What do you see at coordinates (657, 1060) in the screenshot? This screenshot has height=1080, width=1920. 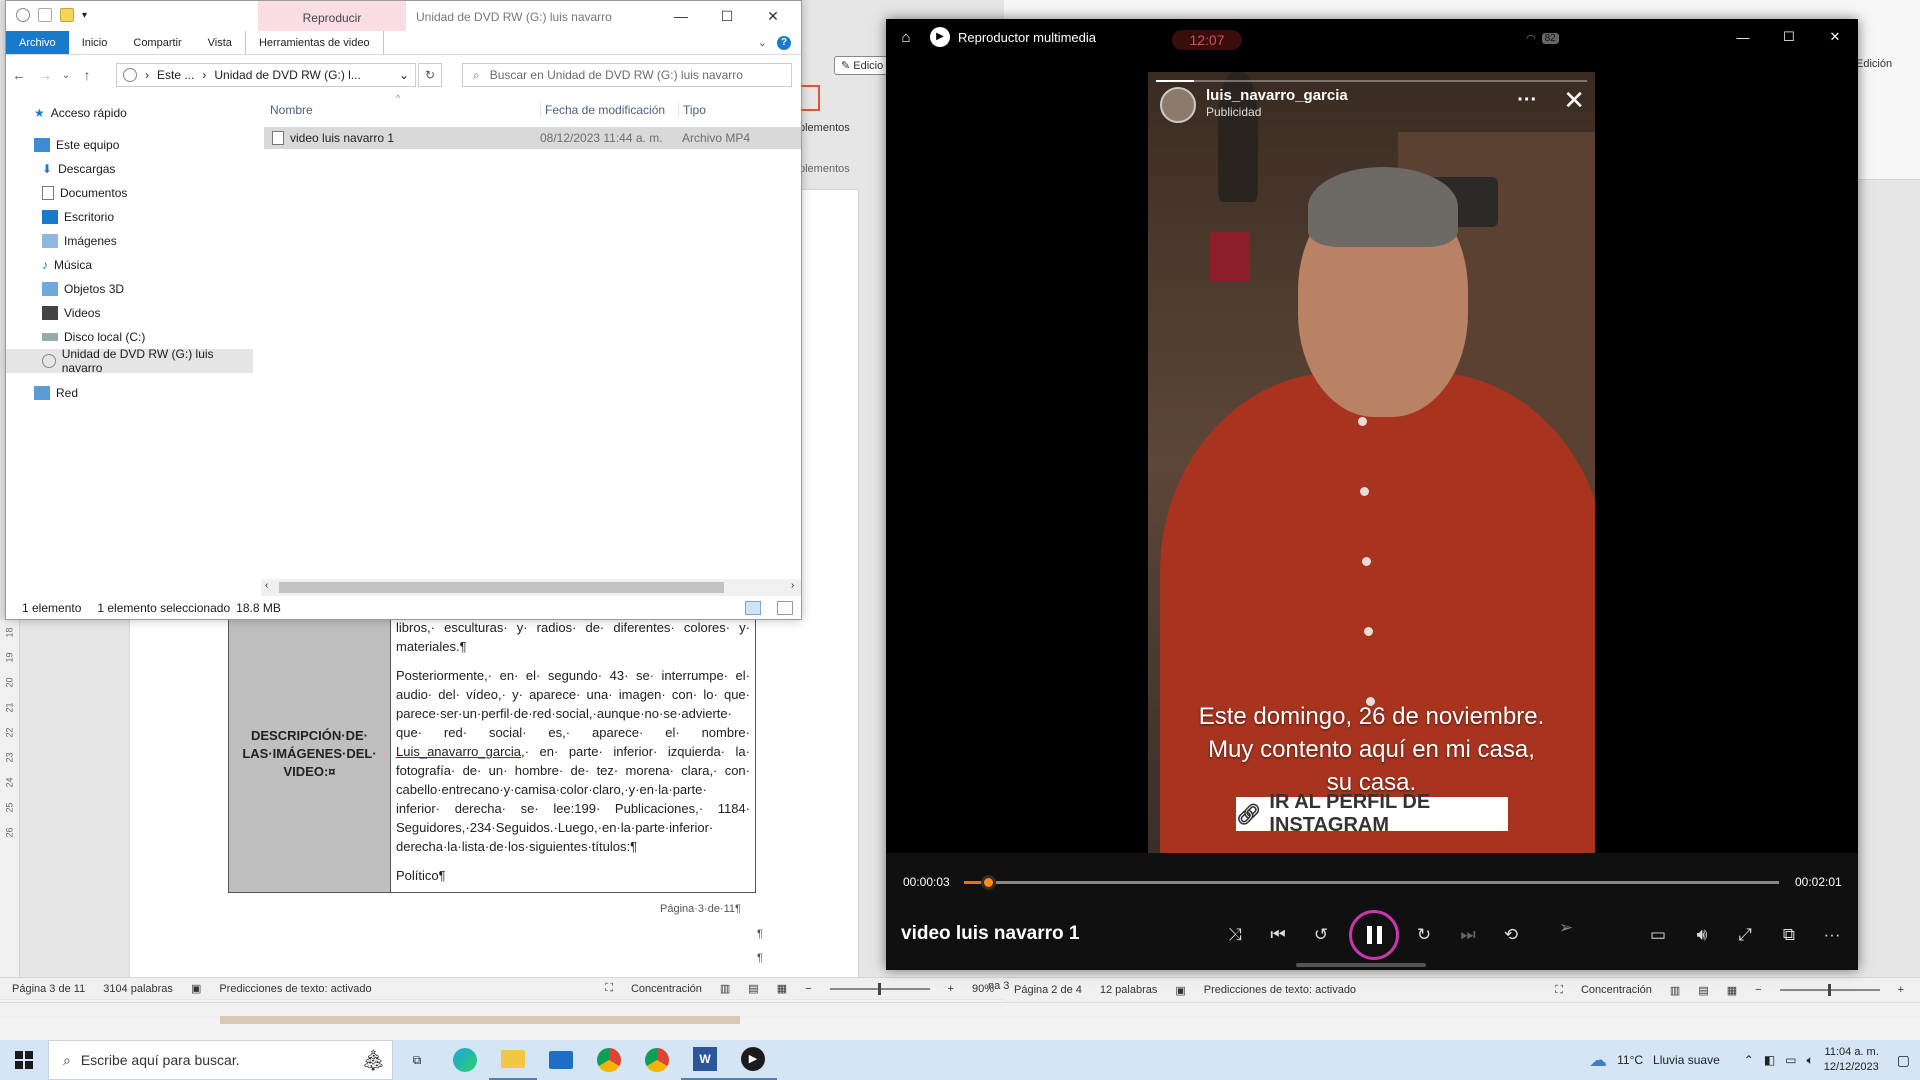 I see `chrome-profile-icon` at bounding box center [657, 1060].